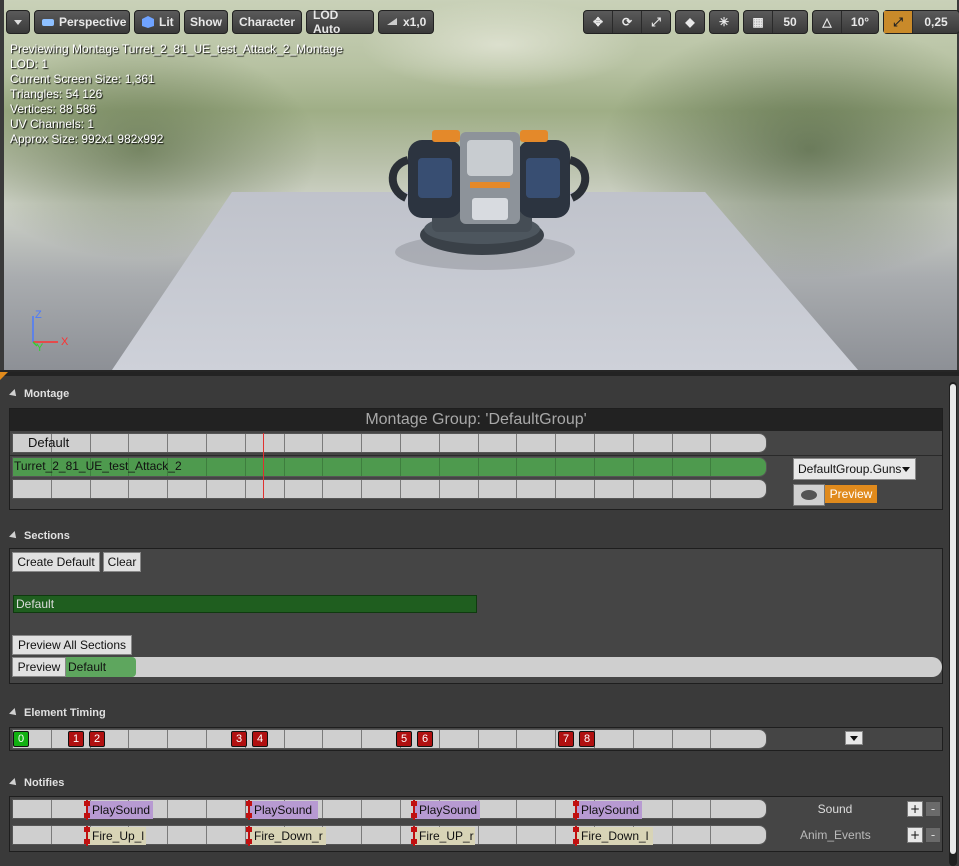 The width and height of the screenshot is (959, 866). I want to click on world-local-toggle: ◆, so click(690, 22).